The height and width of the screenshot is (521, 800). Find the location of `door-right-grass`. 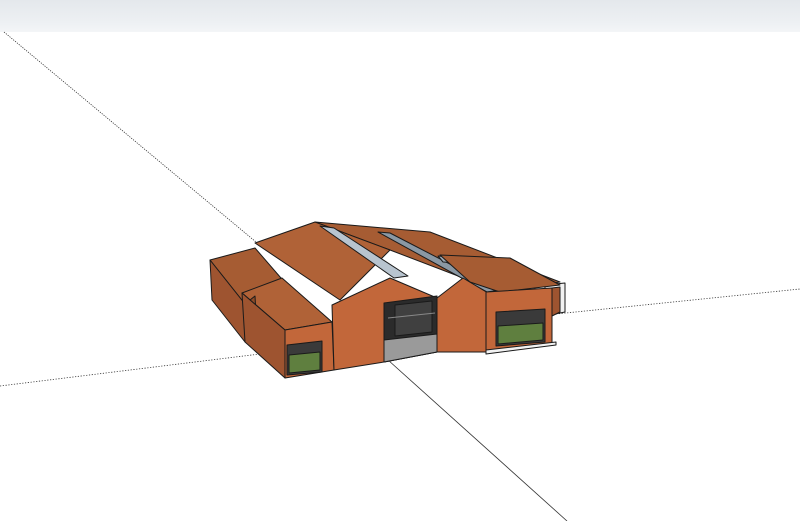

door-right-grass is located at coordinates (520, 333).